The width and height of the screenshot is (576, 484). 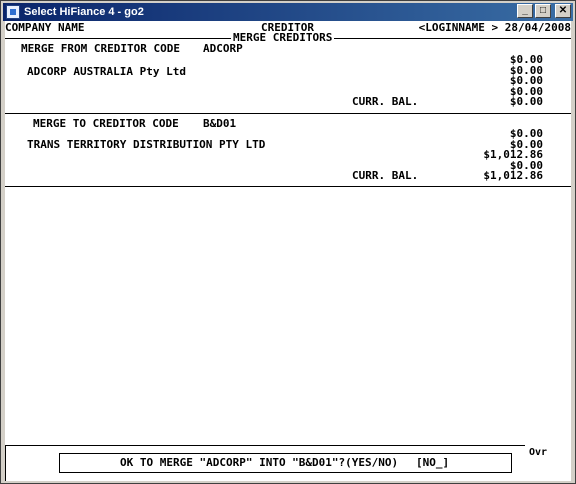 I want to click on app-icon, so click(x=13, y=12).